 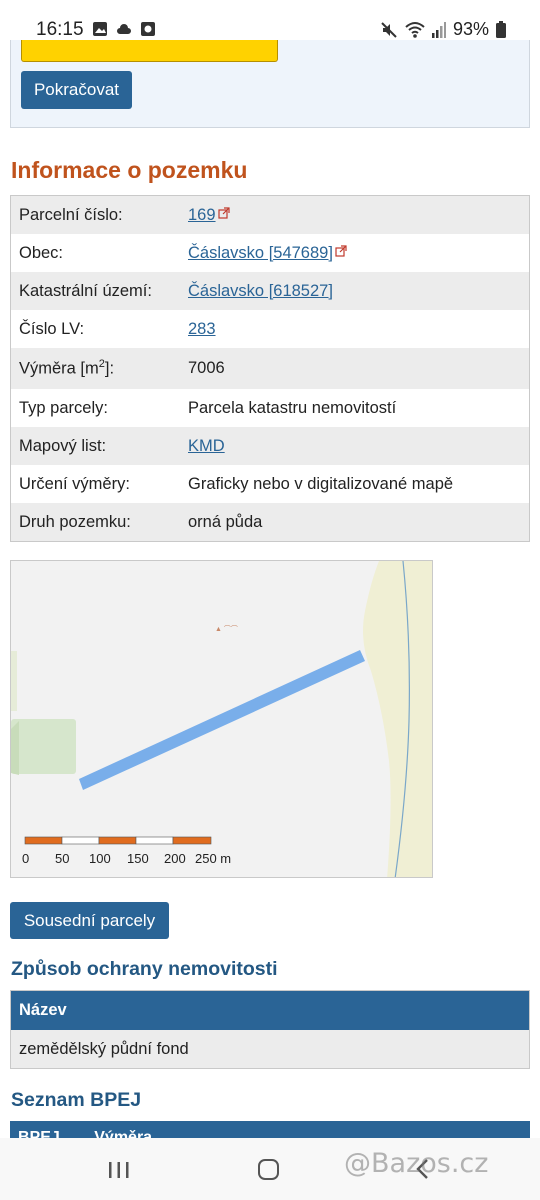 What do you see at coordinates (175, 858) in the screenshot?
I see `scale-label: 200` at bounding box center [175, 858].